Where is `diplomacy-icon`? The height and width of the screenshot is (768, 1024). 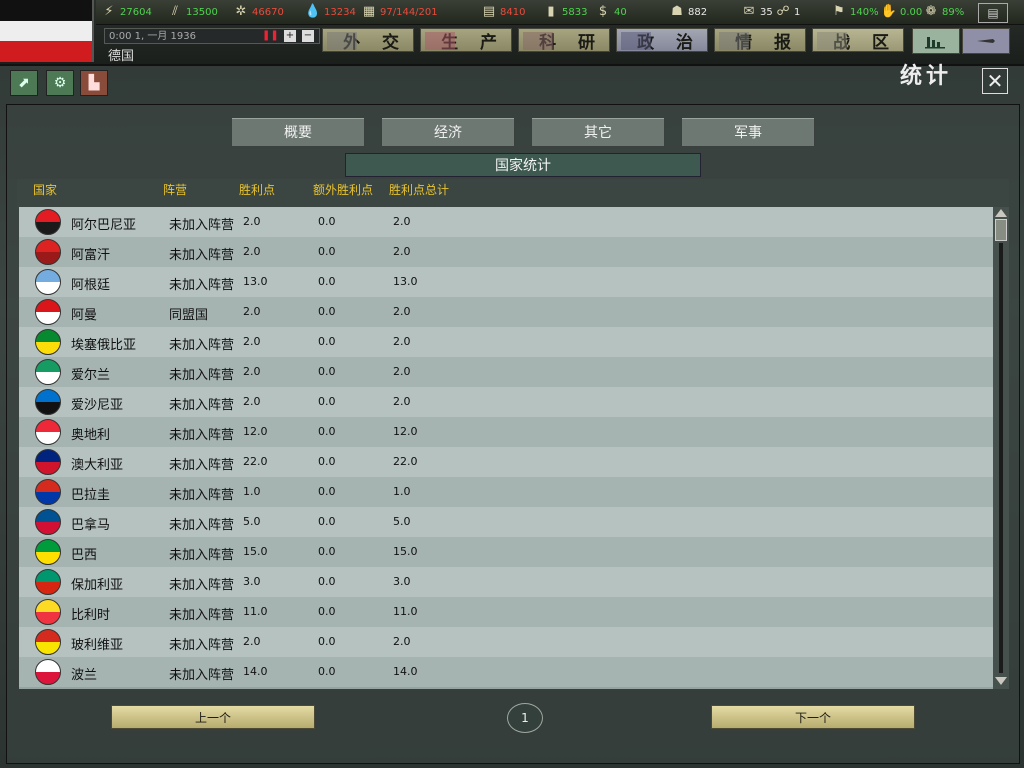
diplomacy-icon is located at coordinates (342, 41).